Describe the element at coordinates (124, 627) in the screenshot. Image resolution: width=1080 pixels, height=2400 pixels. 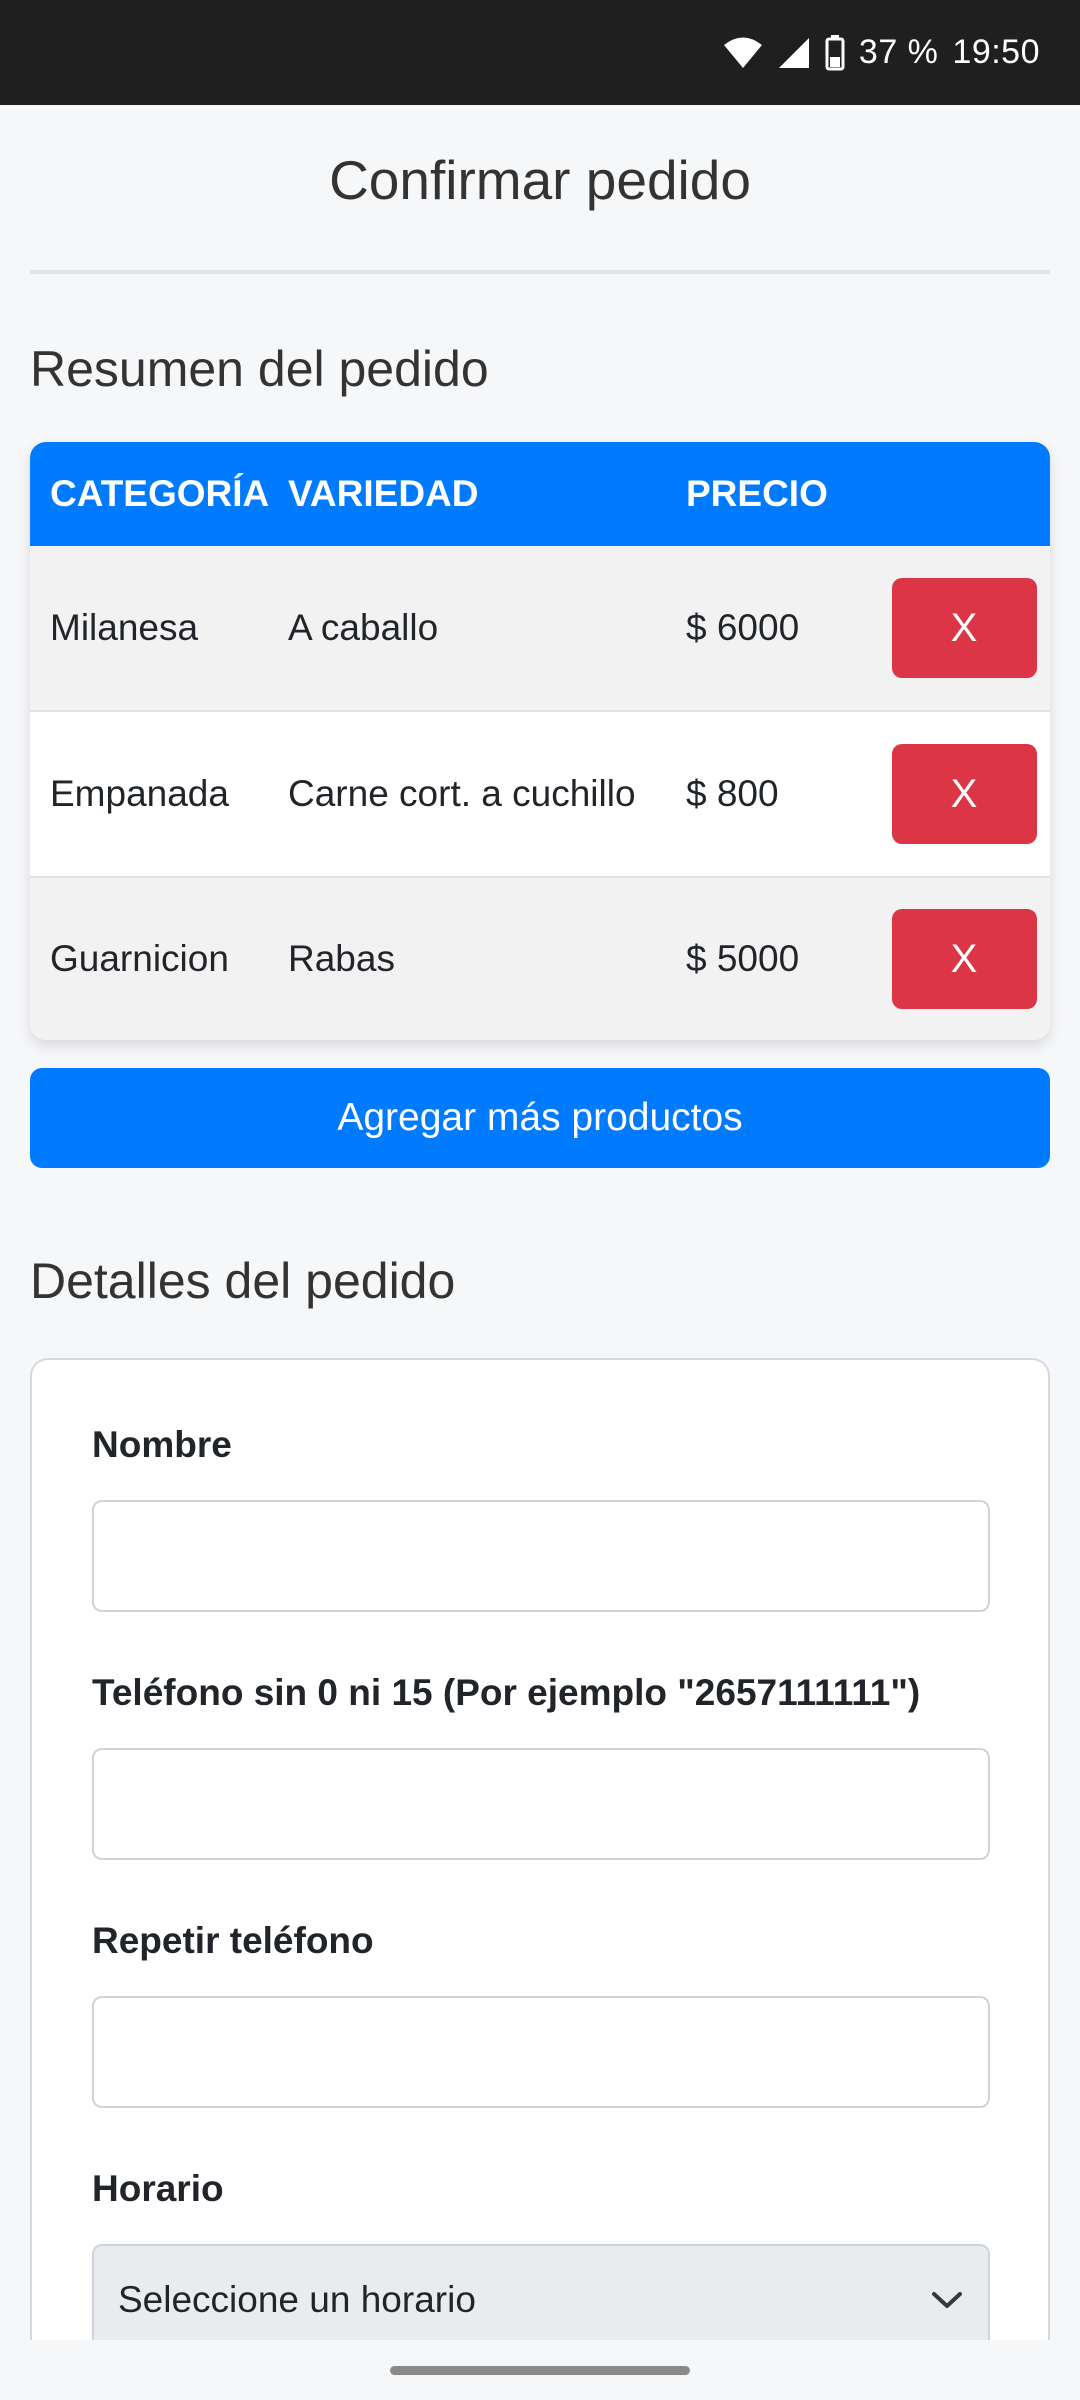
I see `row-category: Milanesa` at that location.